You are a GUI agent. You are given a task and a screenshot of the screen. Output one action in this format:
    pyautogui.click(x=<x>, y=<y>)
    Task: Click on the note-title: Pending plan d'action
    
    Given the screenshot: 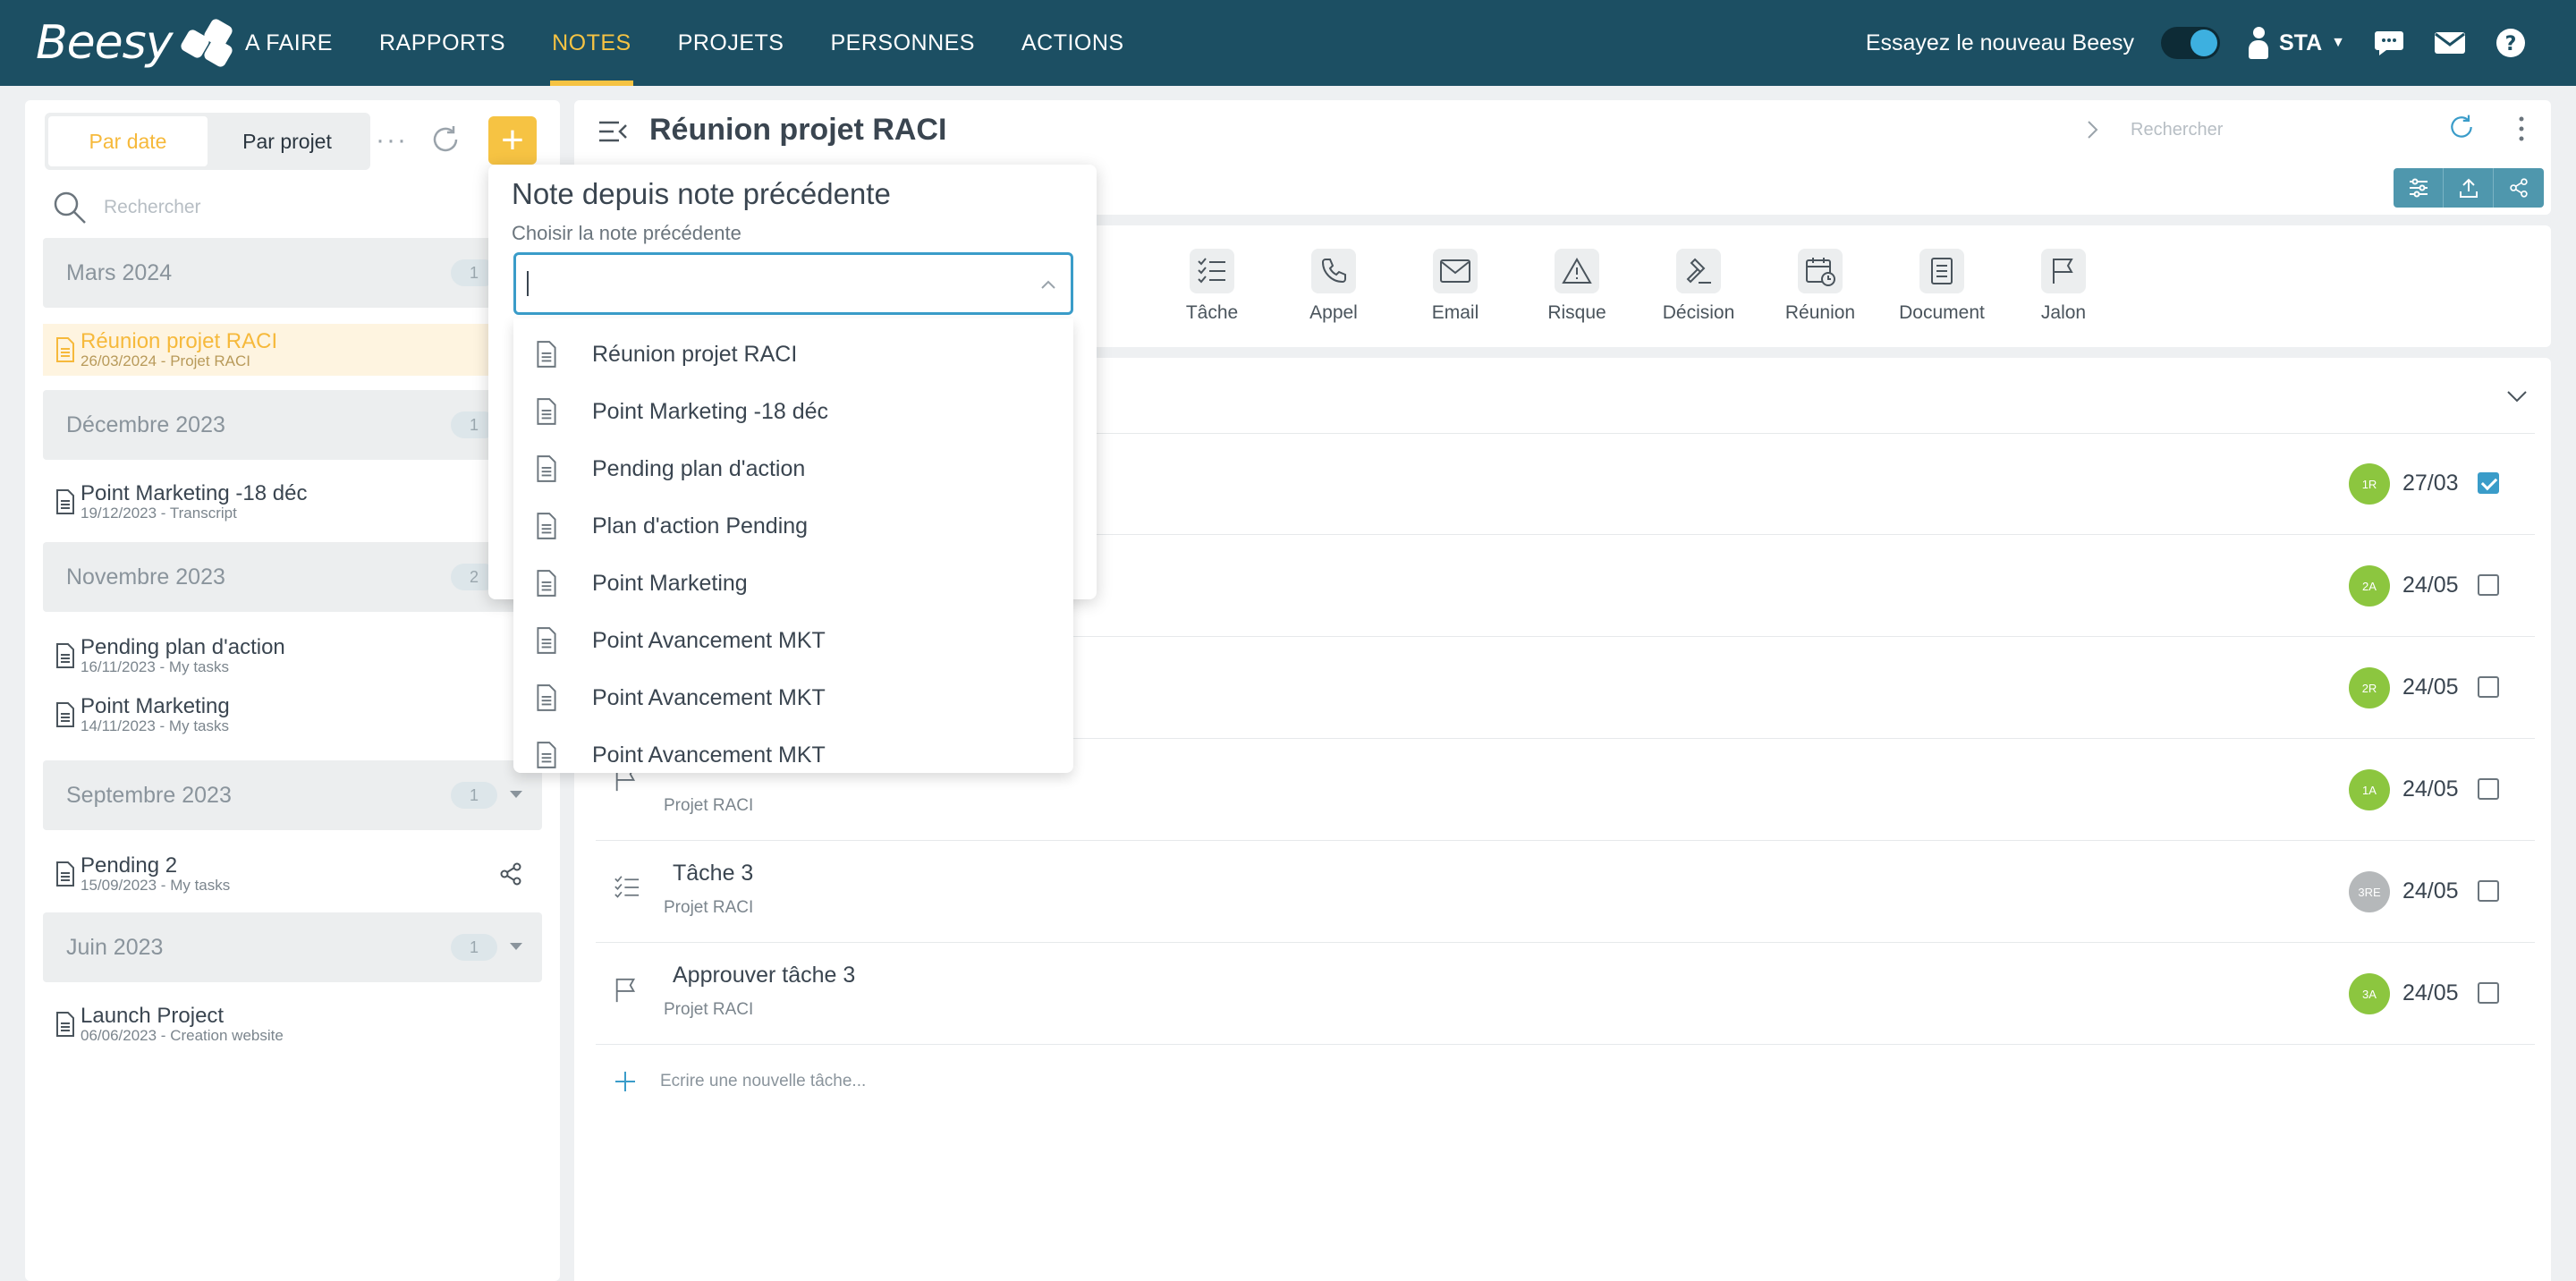 What is the action you would take?
    pyautogui.click(x=182, y=647)
    